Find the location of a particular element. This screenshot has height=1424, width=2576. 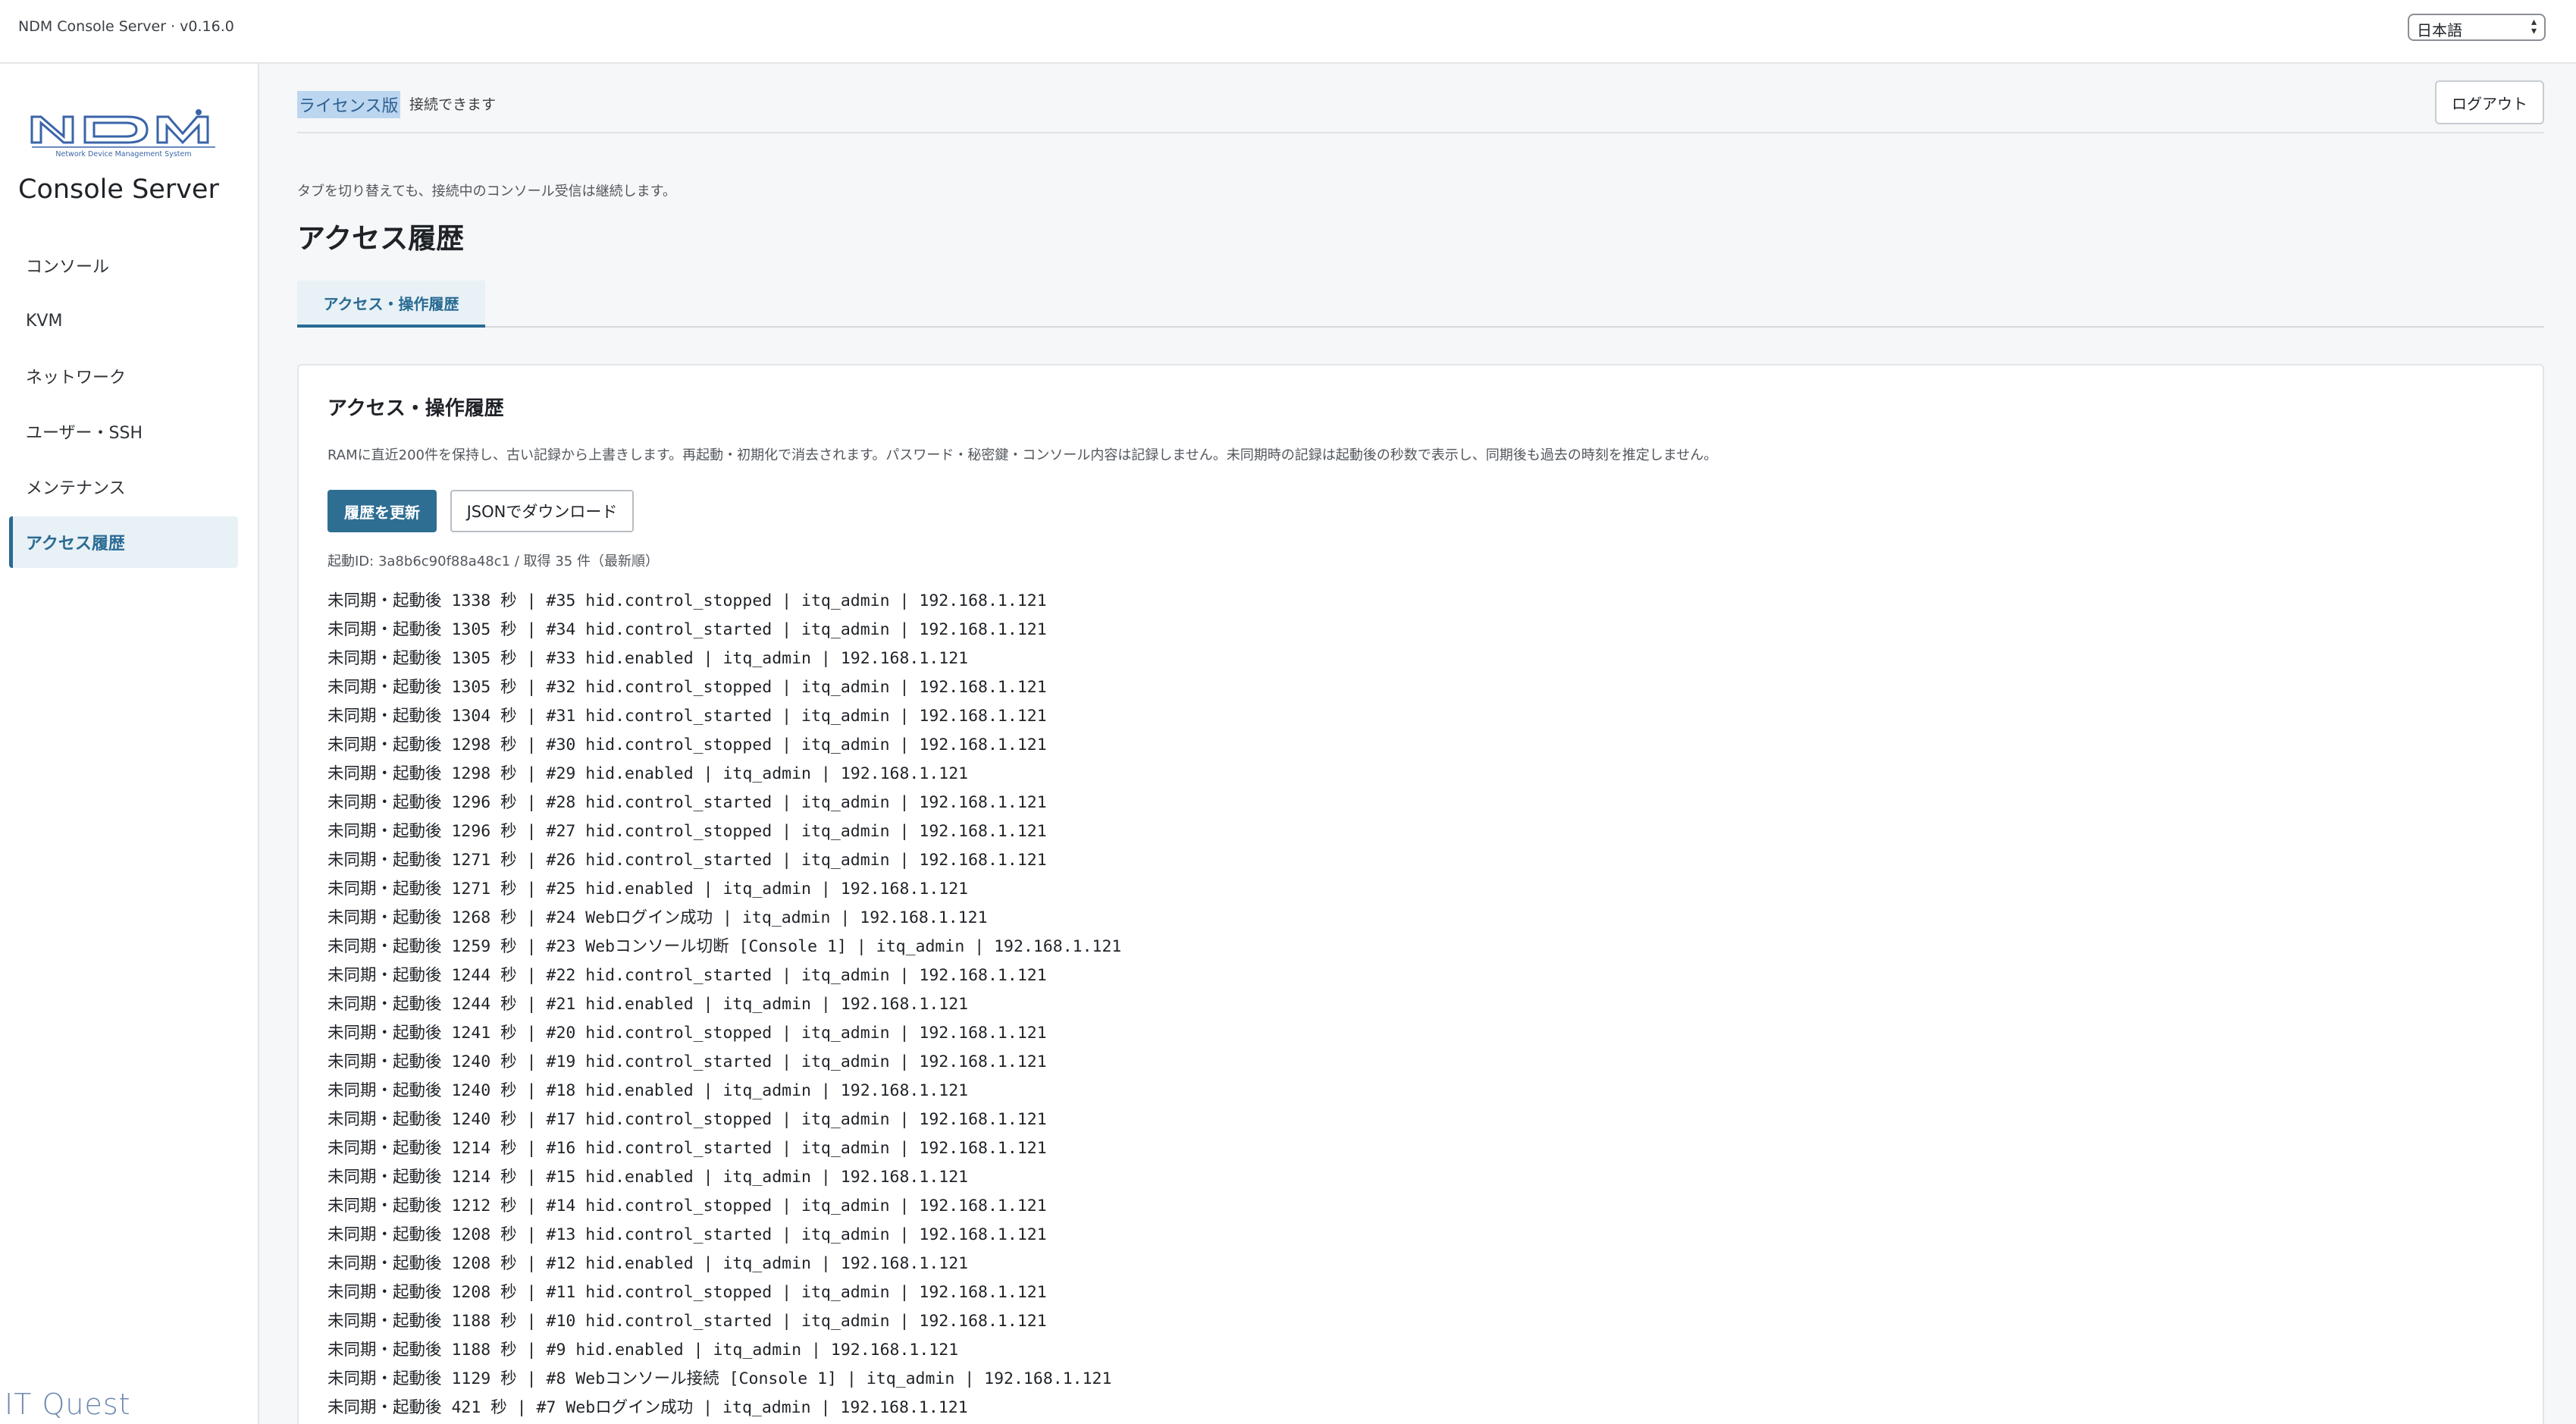

select-arrows-icon: ▴ ▾ is located at coordinates (2534, 26).